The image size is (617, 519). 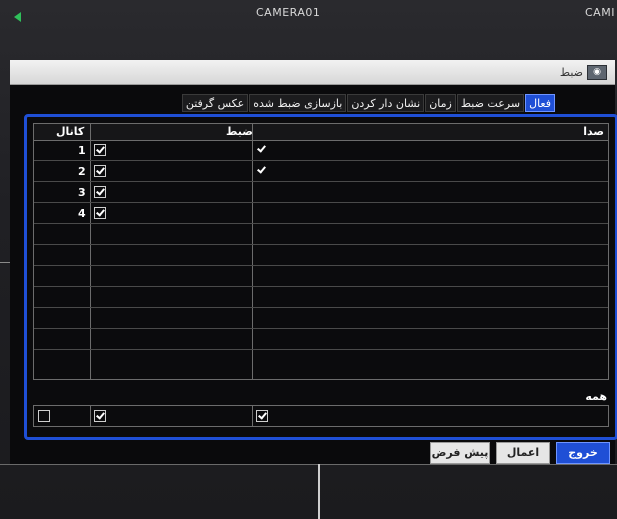 What do you see at coordinates (440, 103) in the screenshot?
I see `tab-schedule: زمان` at bounding box center [440, 103].